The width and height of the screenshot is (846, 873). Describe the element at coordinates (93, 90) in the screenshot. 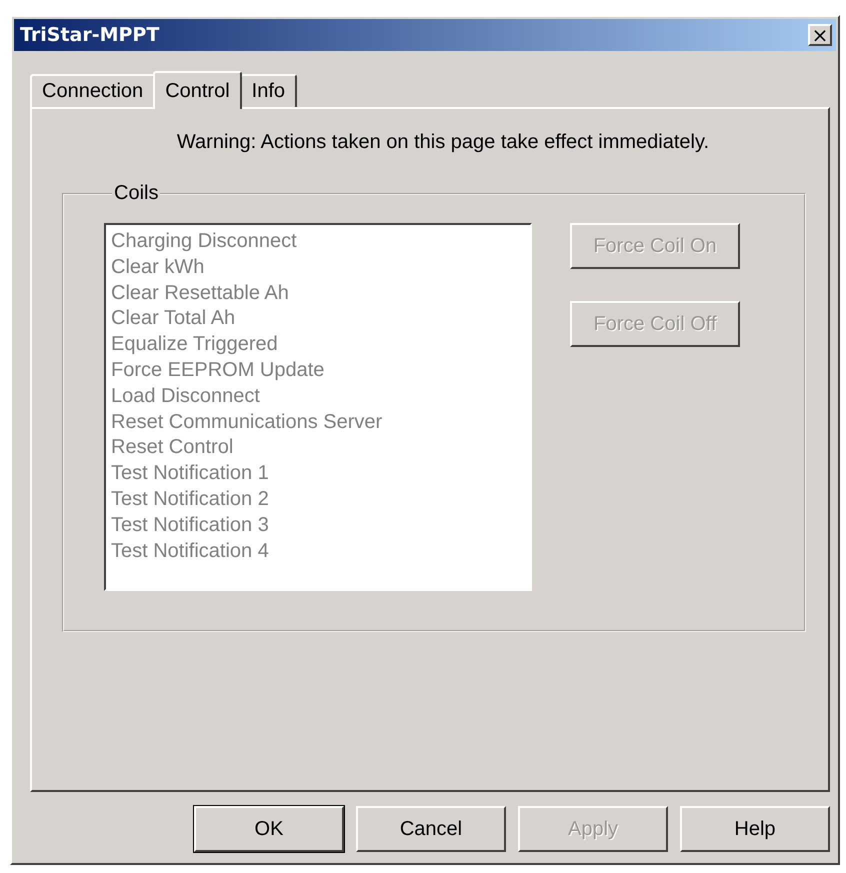

I see `tab: Connection` at that location.